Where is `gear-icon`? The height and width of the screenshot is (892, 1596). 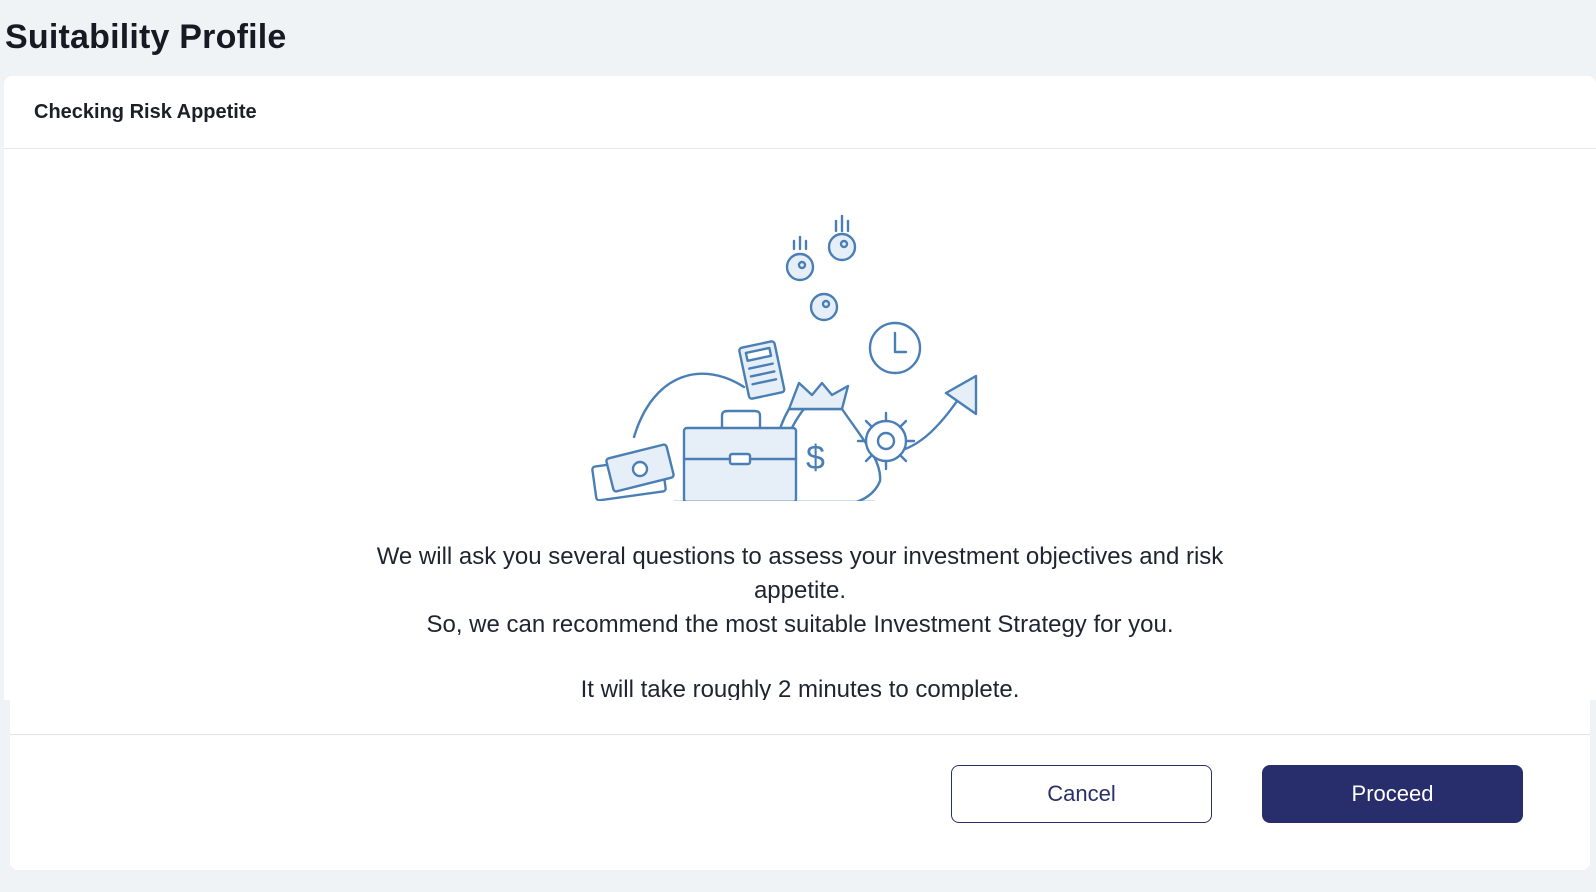
gear-icon is located at coordinates (886, 441).